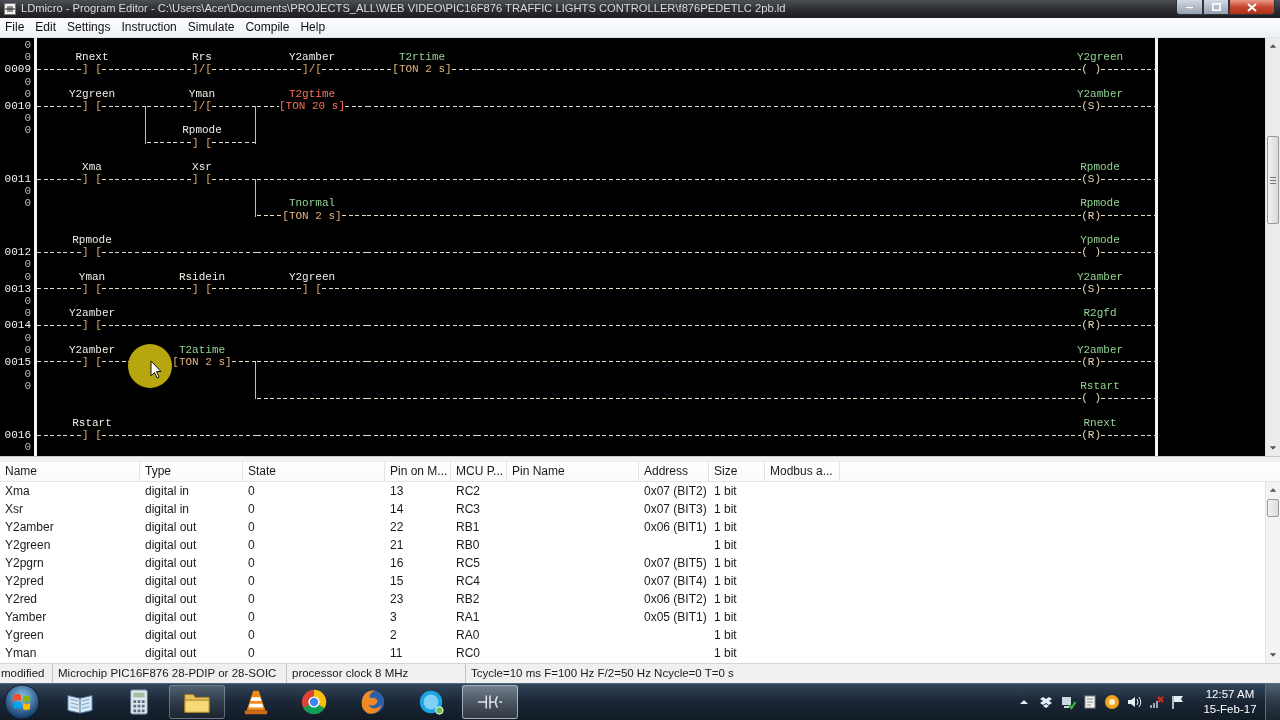 The image size is (1280, 720). What do you see at coordinates (312, 203) in the screenshot?
I see `timer-label: Tnormal` at bounding box center [312, 203].